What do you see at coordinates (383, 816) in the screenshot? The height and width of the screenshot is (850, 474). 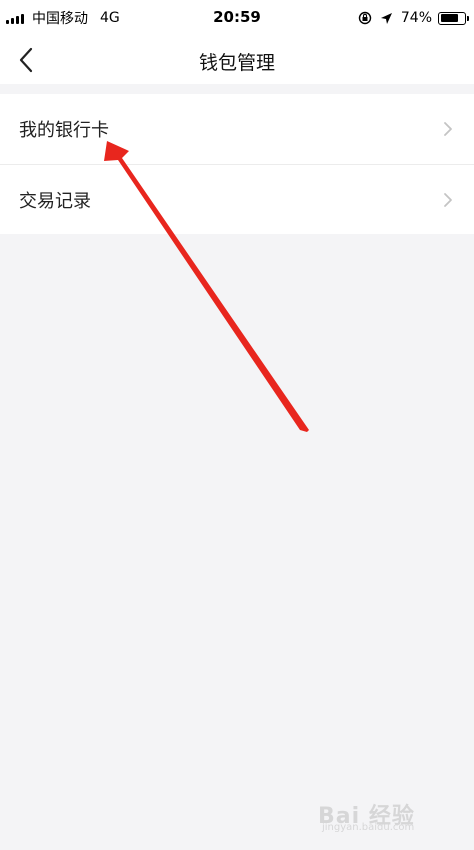 I see `baidu-jingyan-watermark: Bai 经验 jingyan.baidu.com` at bounding box center [383, 816].